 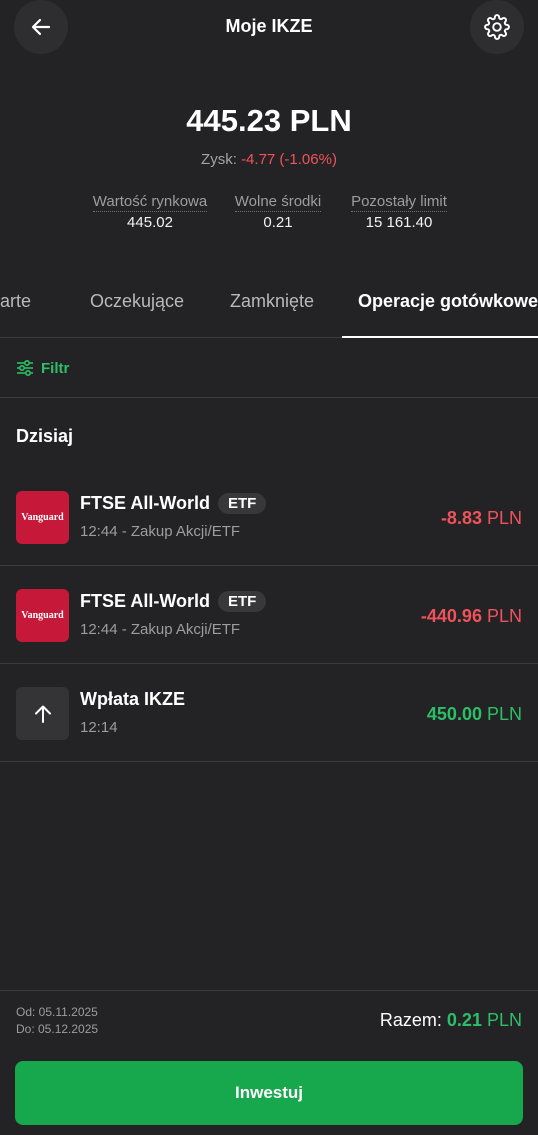 I want to click on tab-cash-operations: Operacje gotówkowe, so click(x=448, y=301).